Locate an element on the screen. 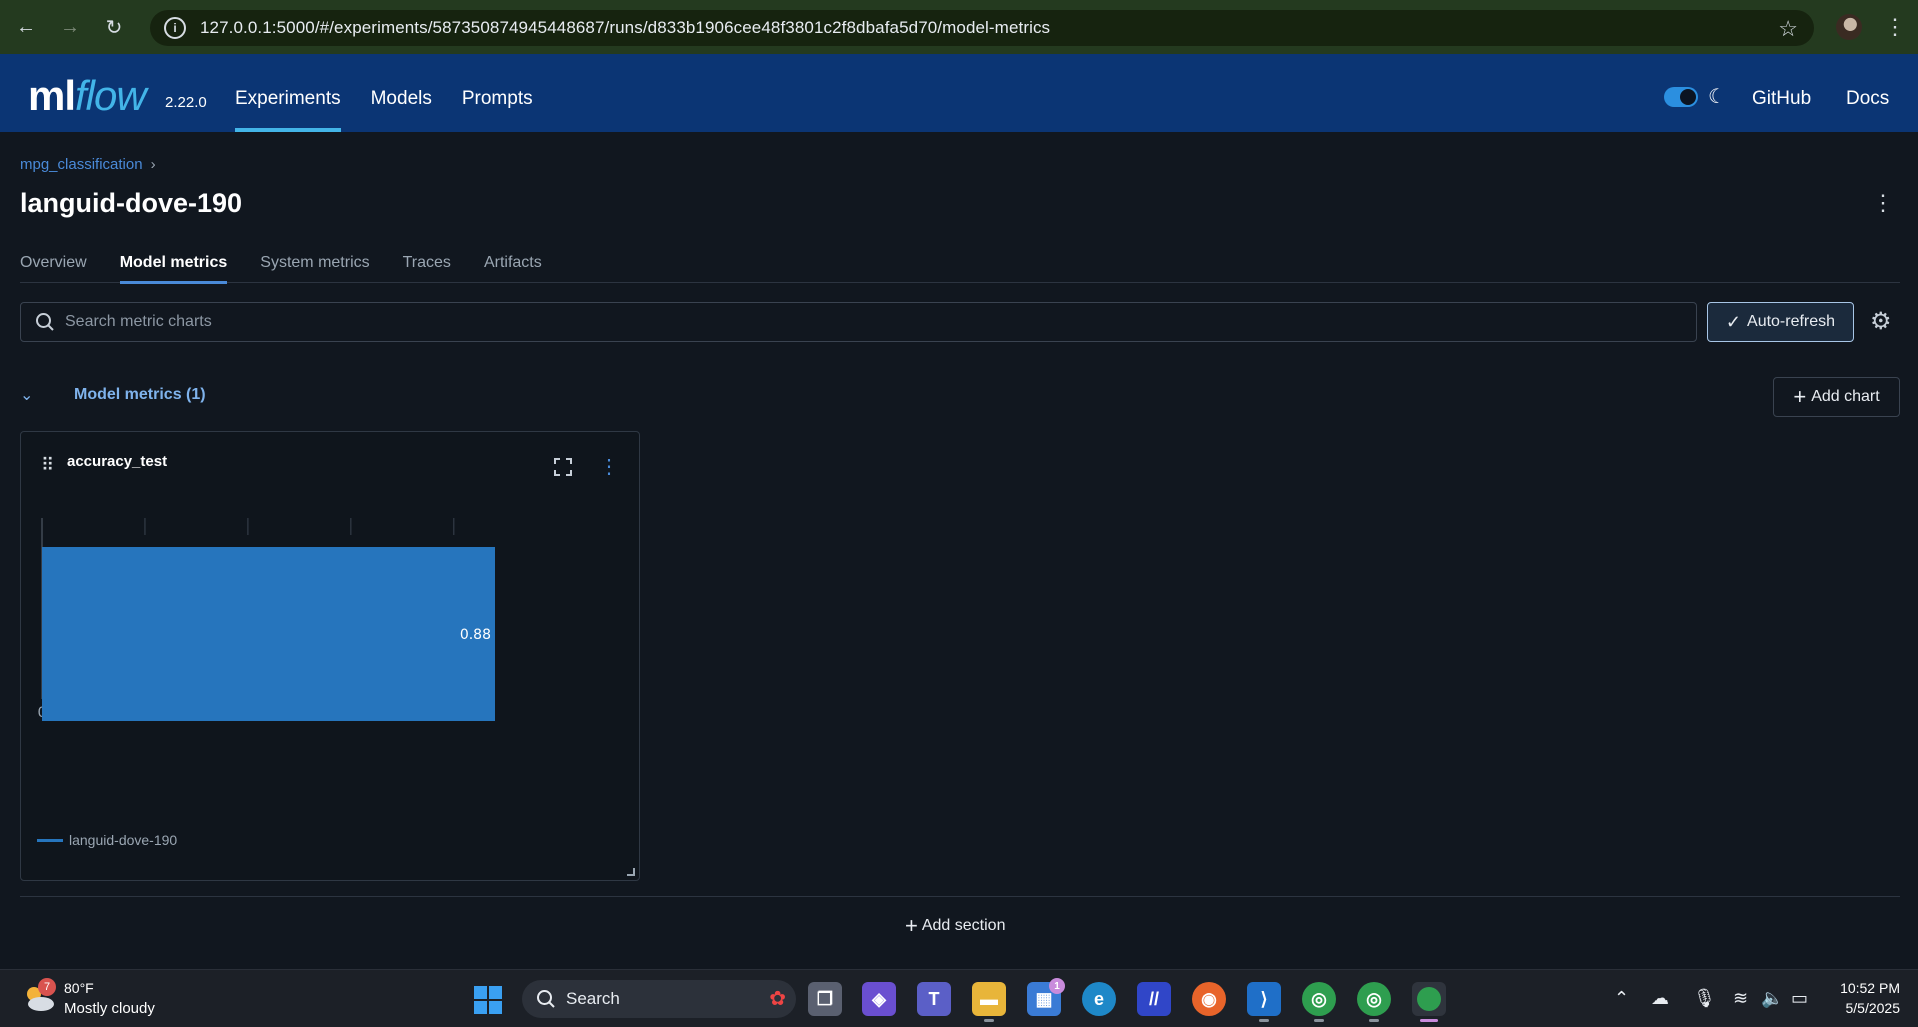 The width and height of the screenshot is (1918, 1027). forward-arrow-icon: → is located at coordinates (70, 27).